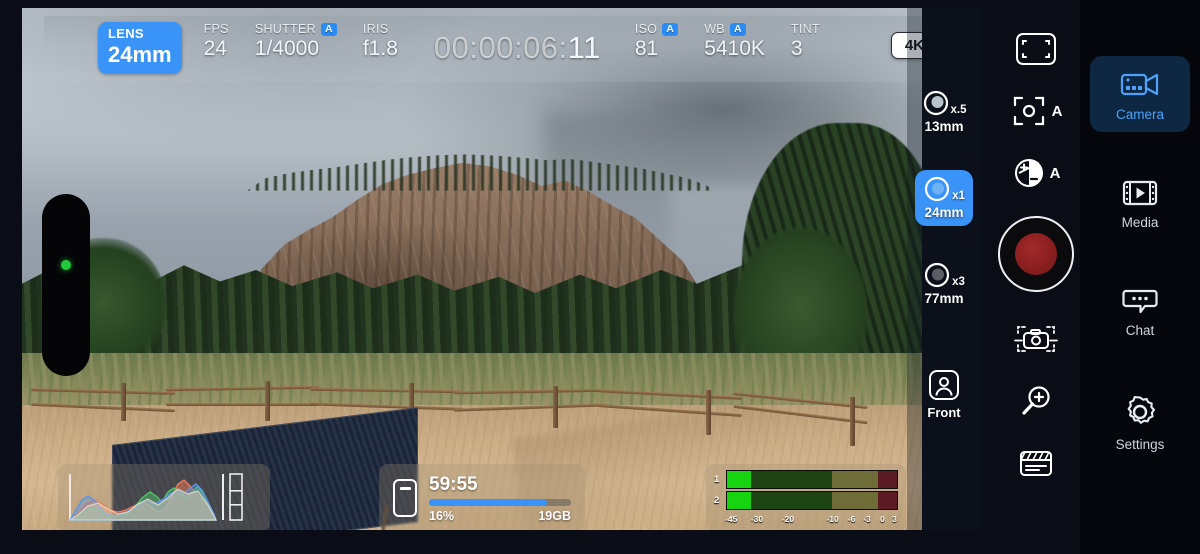 The image size is (1200, 554). Describe the element at coordinates (805, 29) in the screenshot. I see `tint-label: TINT` at that location.